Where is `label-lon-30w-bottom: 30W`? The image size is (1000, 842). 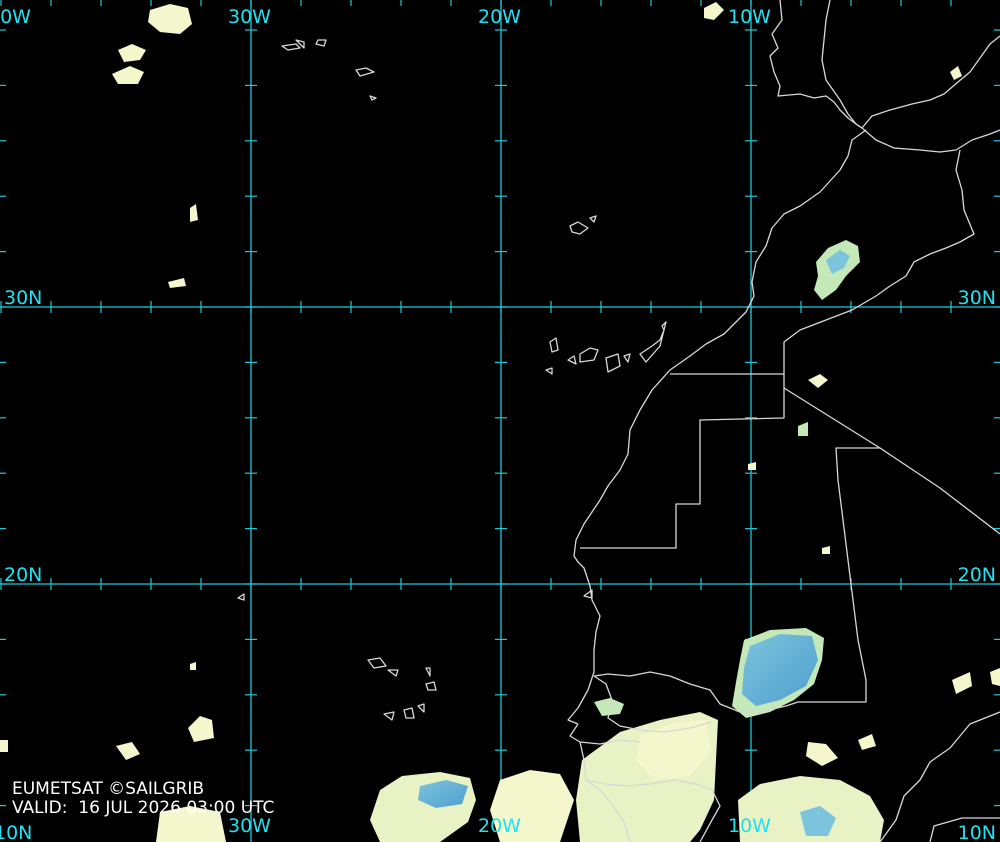 label-lon-30w-bottom: 30W is located at coordinates (249, 826).